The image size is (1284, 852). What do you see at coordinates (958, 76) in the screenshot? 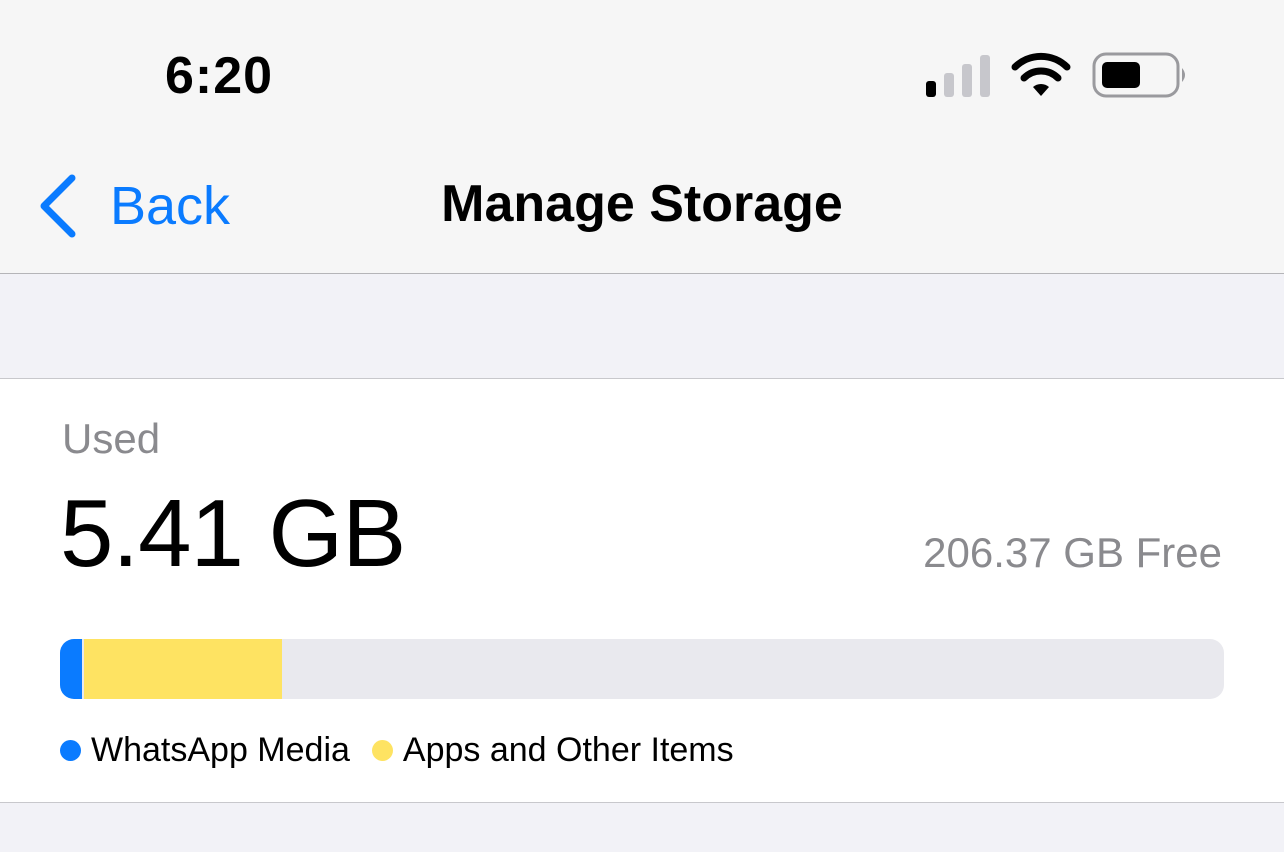
I see `cellular-signal-icon` at bounding box center [958, 76].